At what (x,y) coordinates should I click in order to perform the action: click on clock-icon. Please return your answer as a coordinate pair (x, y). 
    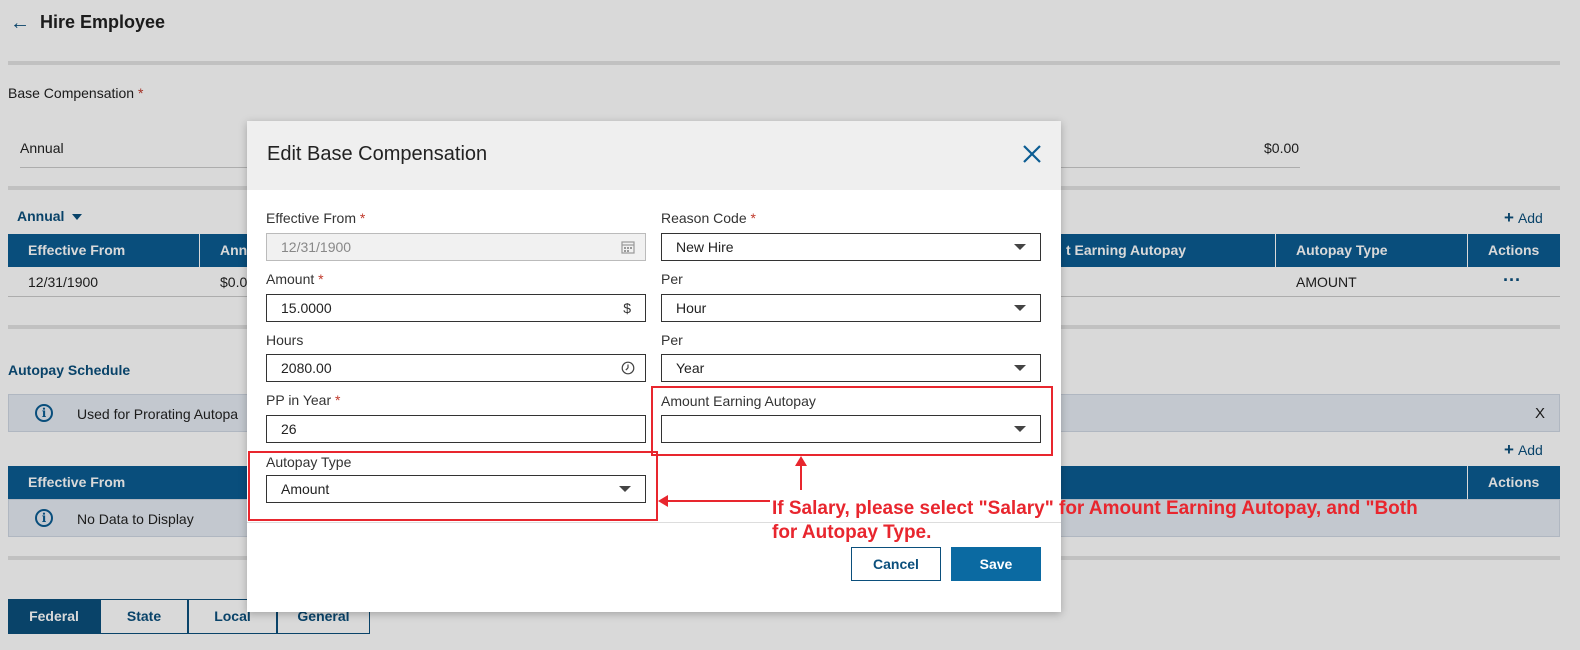
    Looking at the image, I should click on (628, 368).